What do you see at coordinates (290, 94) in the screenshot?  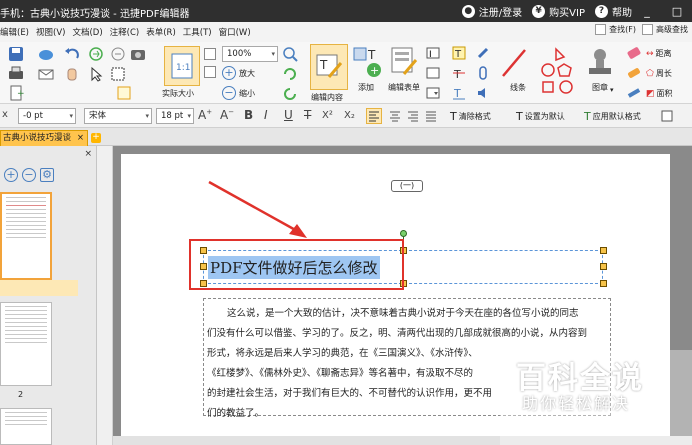 I see `rotate-back-button` at bounding box center [290, 94].